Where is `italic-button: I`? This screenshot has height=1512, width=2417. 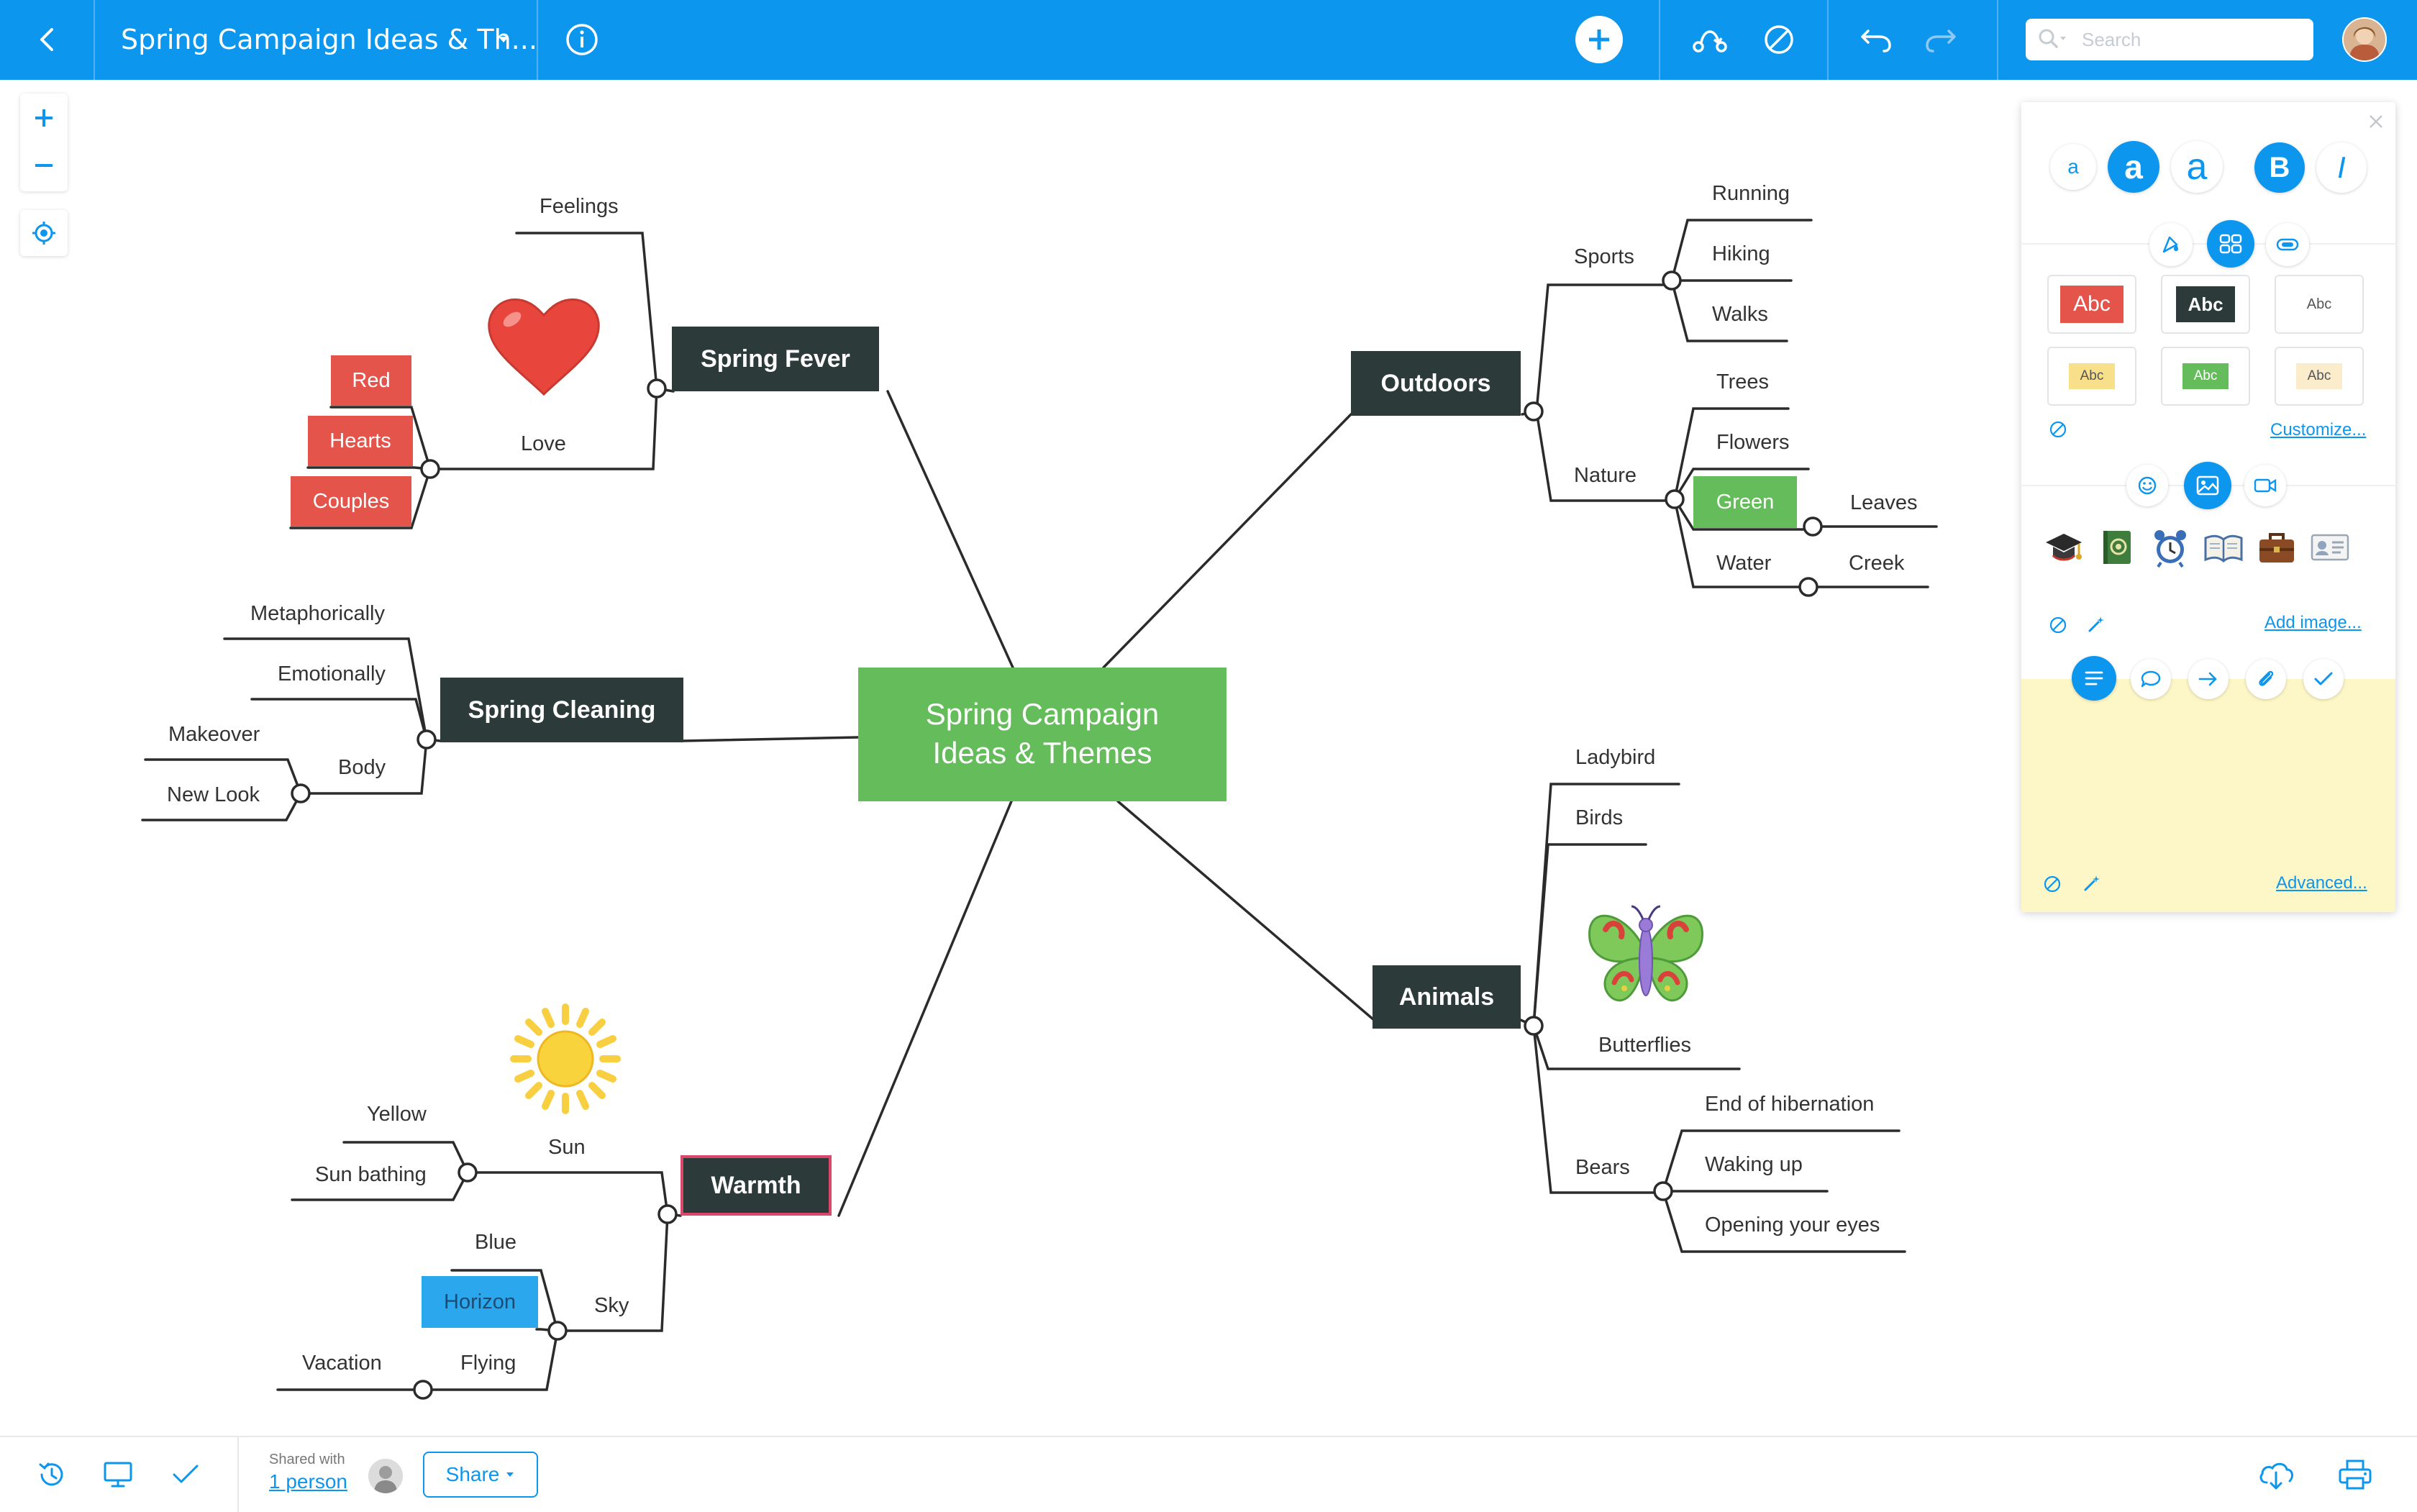
italic-button: I is located at coordinates (2341, 168).